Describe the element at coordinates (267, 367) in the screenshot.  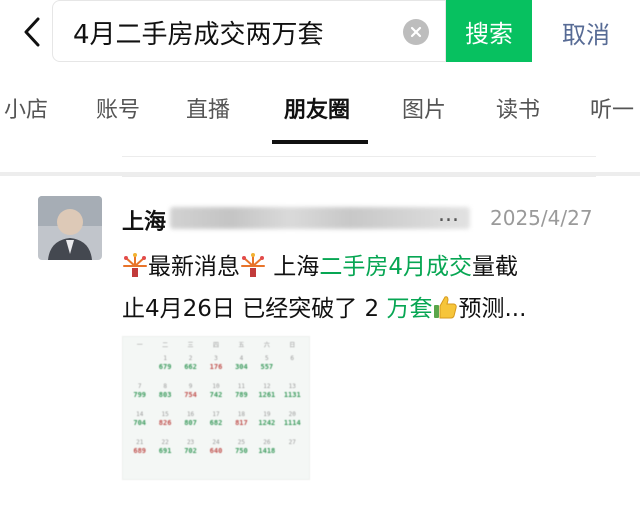
I see `calendar-transaction-count: 557` at that location.